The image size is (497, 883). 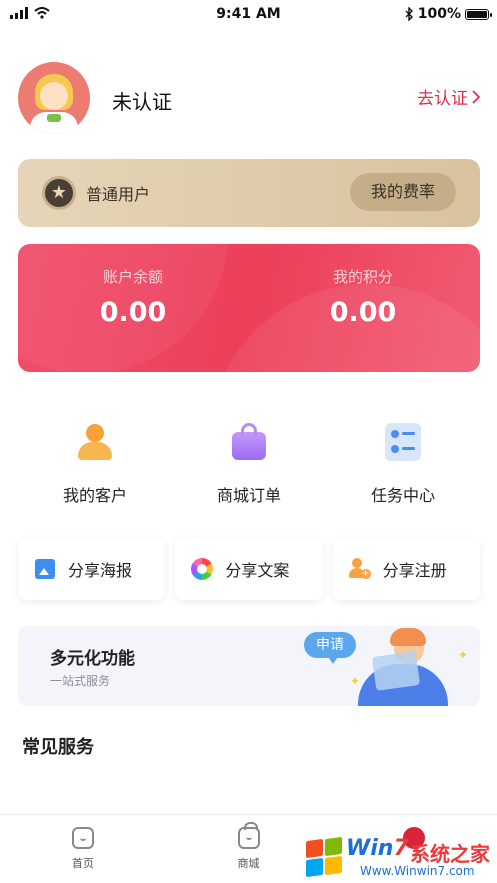 I want to click on task-icon, so click(x=403, y=442).